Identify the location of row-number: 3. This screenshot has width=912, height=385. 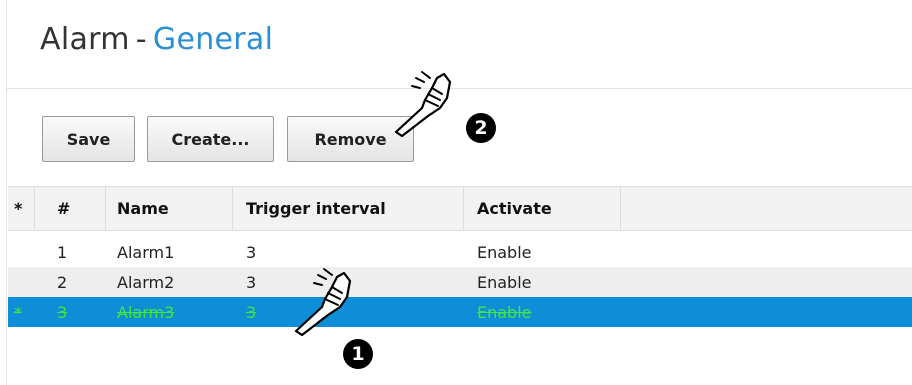
(62, 312).